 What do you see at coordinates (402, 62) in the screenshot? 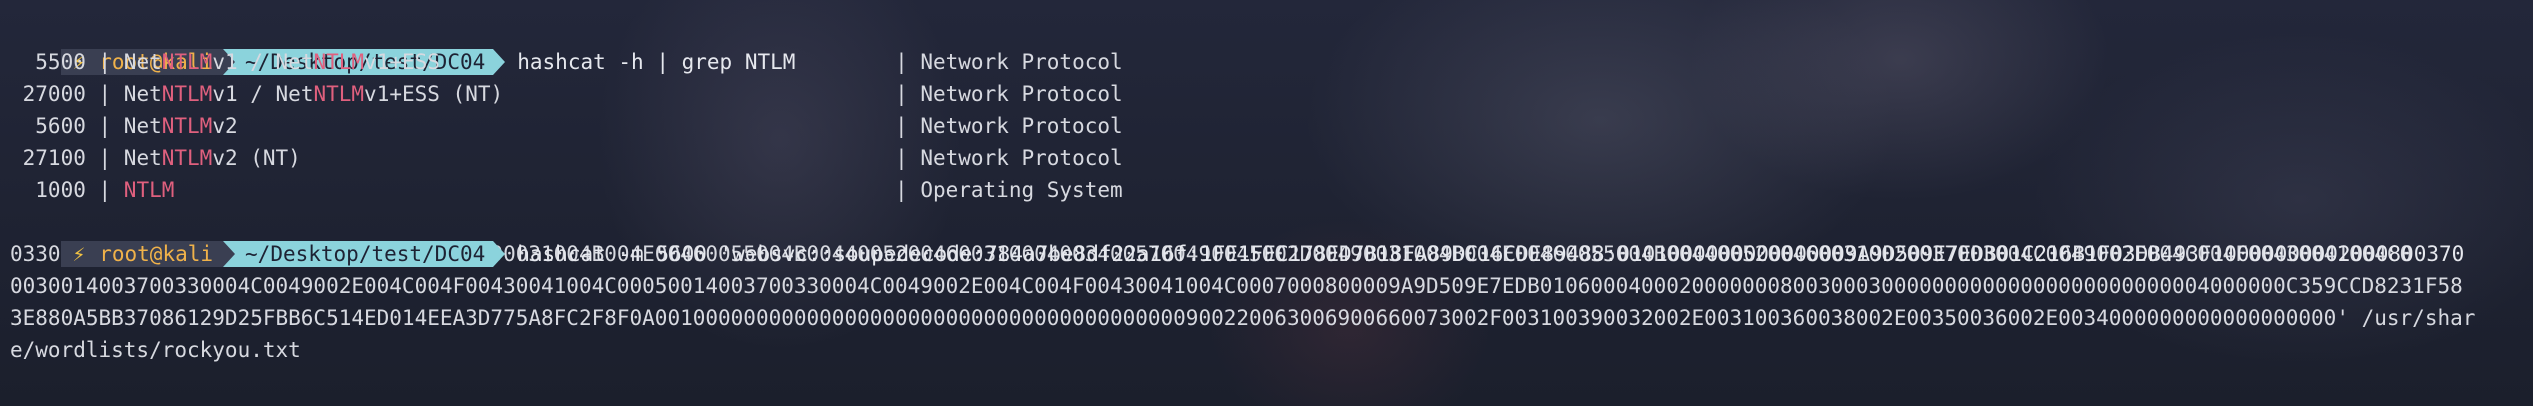
I see `result-name-part: v1+ESS` at bounding box center [402, 62].